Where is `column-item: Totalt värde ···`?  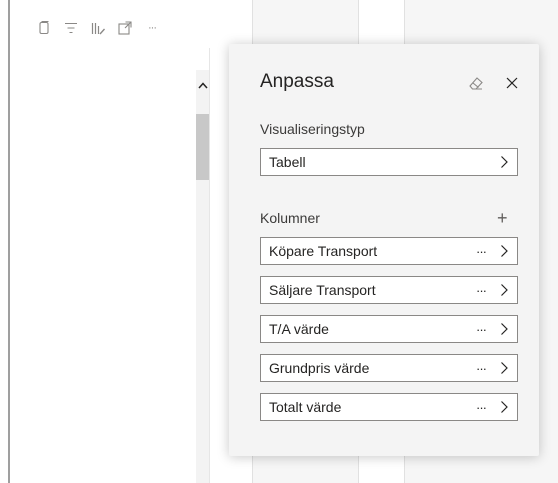 column-item: Totalt värde ··· is located at coordinates (389, 407).